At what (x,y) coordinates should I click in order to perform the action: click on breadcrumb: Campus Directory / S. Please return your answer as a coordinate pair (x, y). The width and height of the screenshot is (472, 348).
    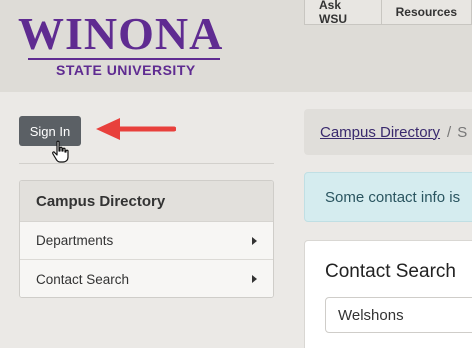
    Looking at the image, I should click on (388, 132).